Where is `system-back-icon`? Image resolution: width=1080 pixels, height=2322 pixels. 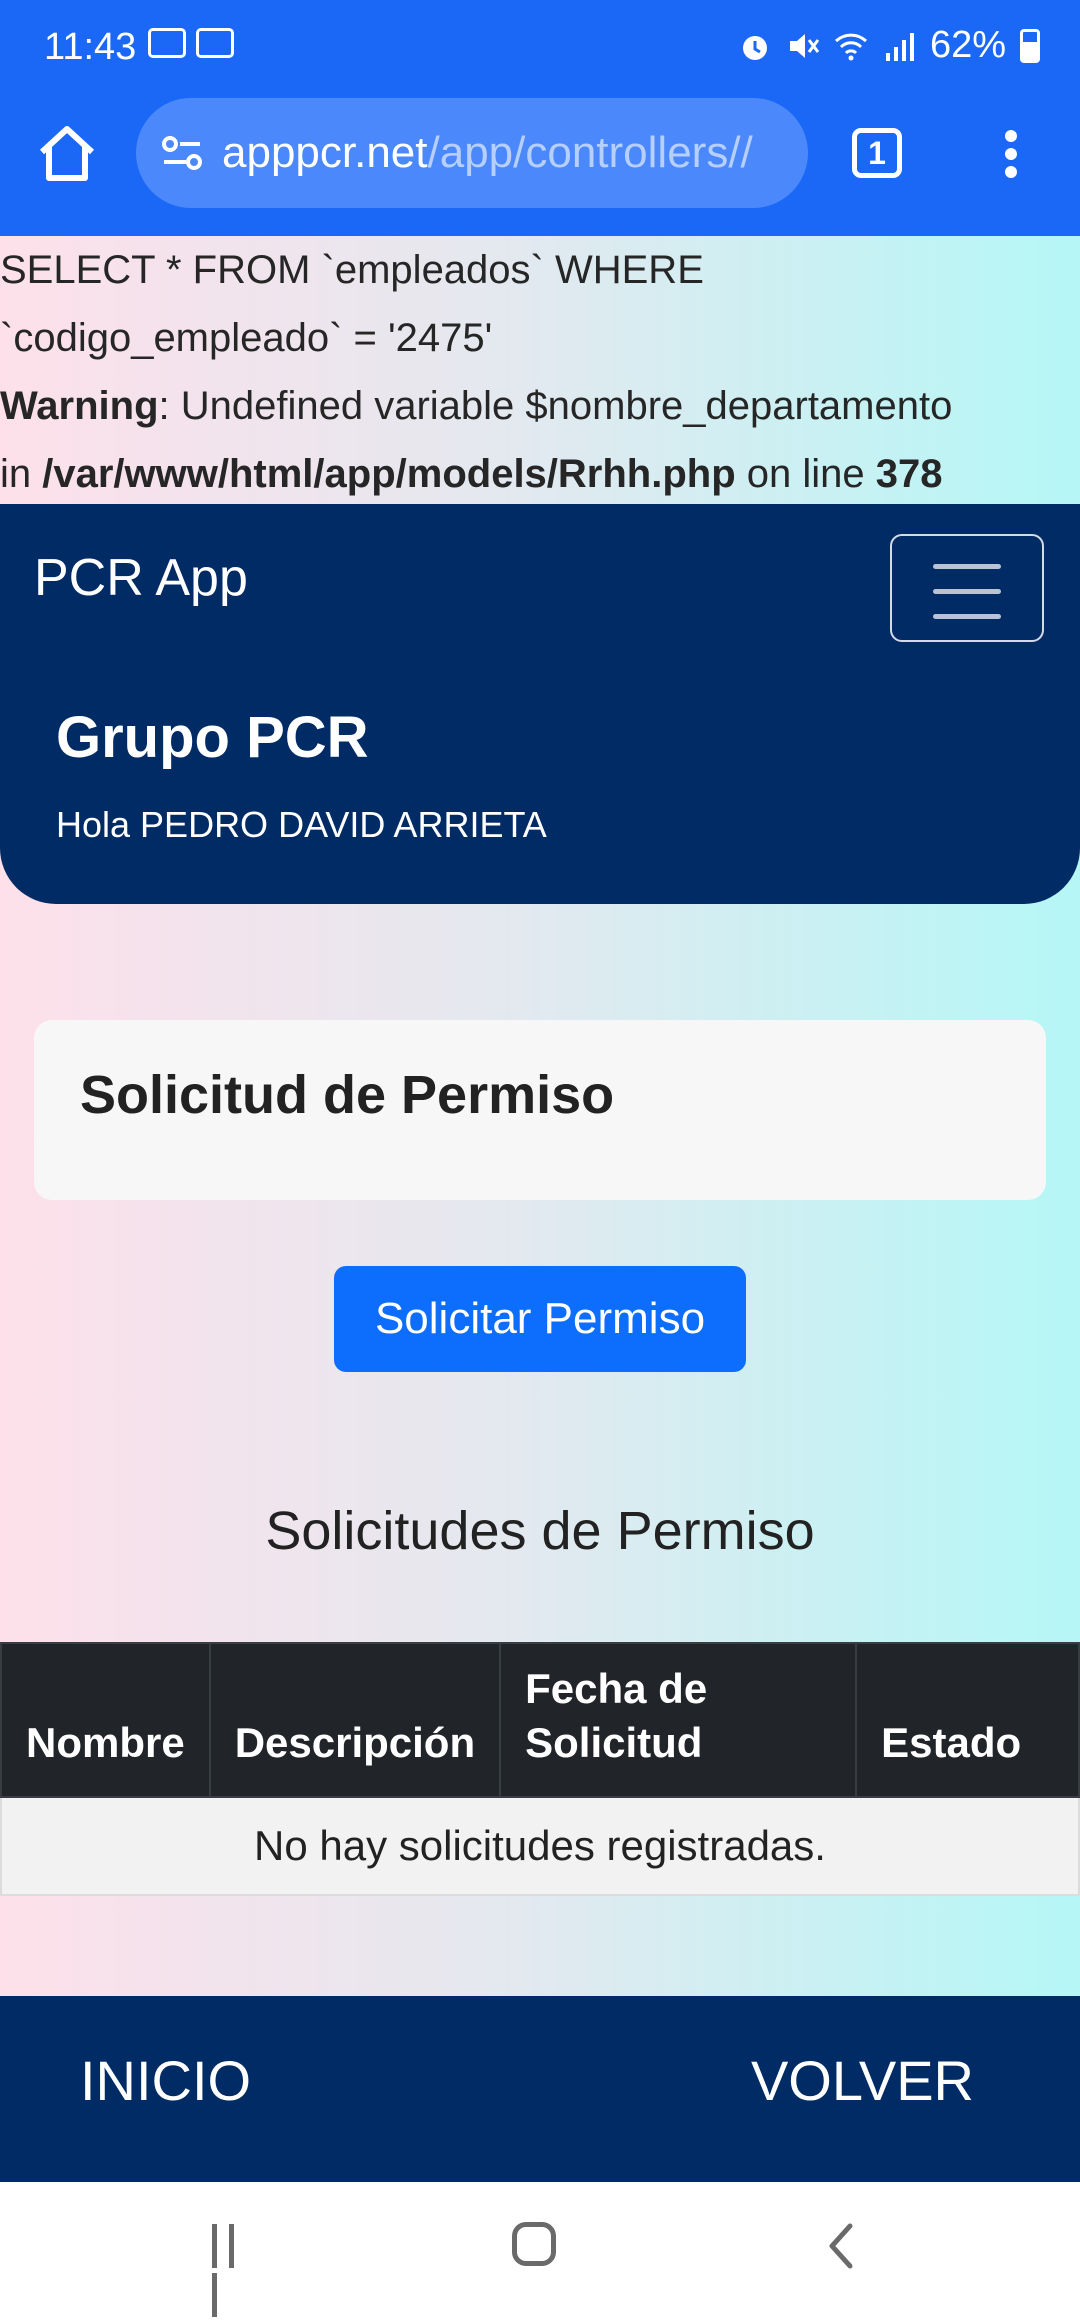
system-back-icon is located at coordinates (844, 2246).